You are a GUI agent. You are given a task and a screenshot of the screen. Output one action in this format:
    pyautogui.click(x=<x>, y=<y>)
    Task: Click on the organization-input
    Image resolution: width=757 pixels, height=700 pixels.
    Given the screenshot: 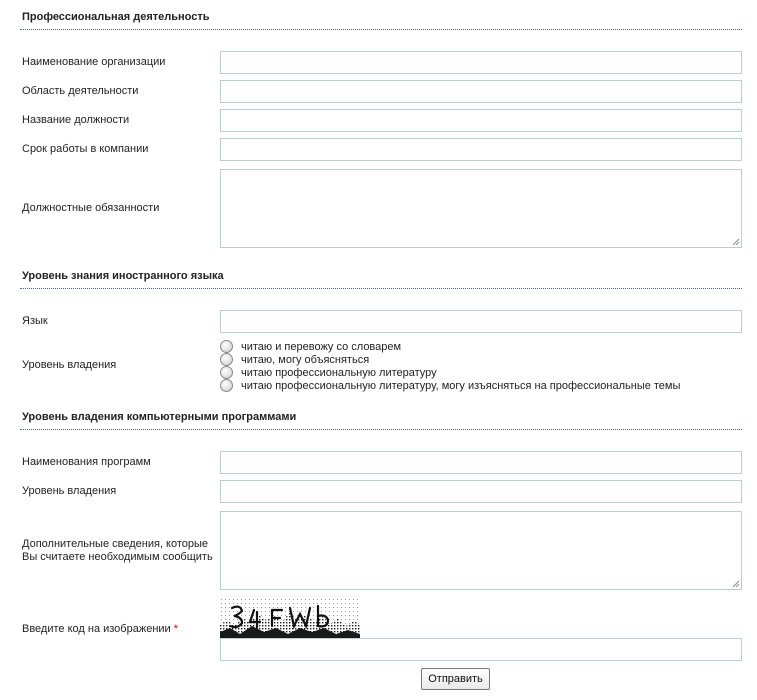 What is the action you would take?
    pyautogui.click(x=481, y=62)
    